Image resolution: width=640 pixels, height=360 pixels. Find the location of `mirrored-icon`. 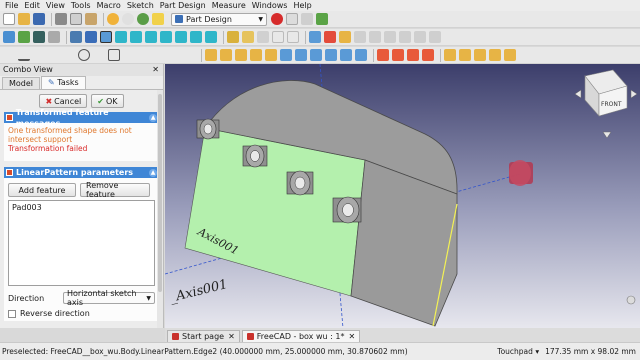

mirrored-icon is located at coordinates (383, 55).